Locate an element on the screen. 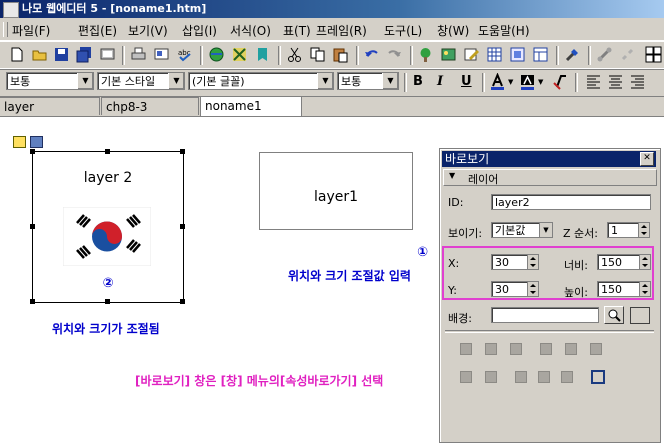  layer2-box: layer 2 ② is located at coordinates (108, 227).